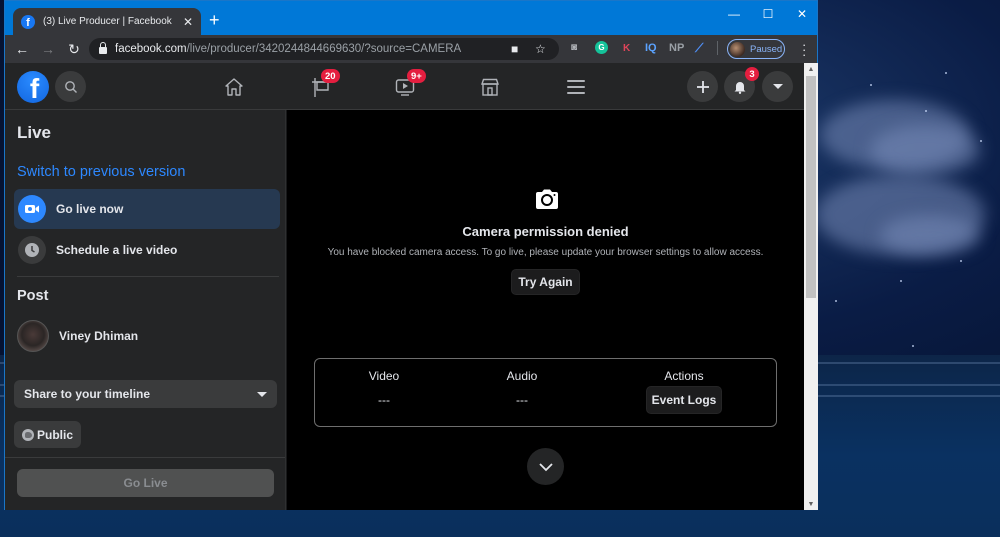 This screenshot has width=1000, height=537. What do you see at coordinates (651, 48) in the screenshot?
I see `iq-extension-icon: IQ` at bounding box center [651, 48].